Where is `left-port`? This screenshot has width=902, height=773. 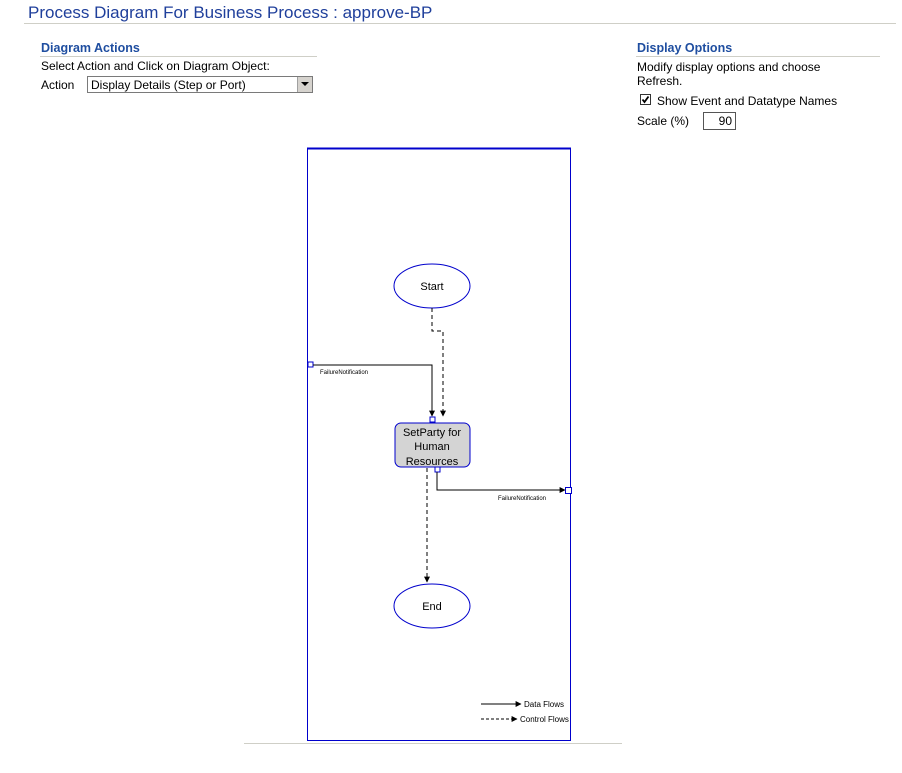 left-port is located at coordinates (310, 364).